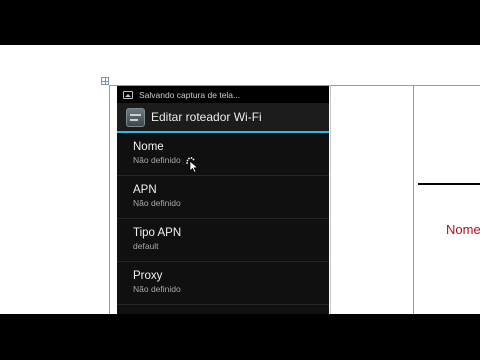  I want to click on busy-cursor-icon, so click(192, 165).